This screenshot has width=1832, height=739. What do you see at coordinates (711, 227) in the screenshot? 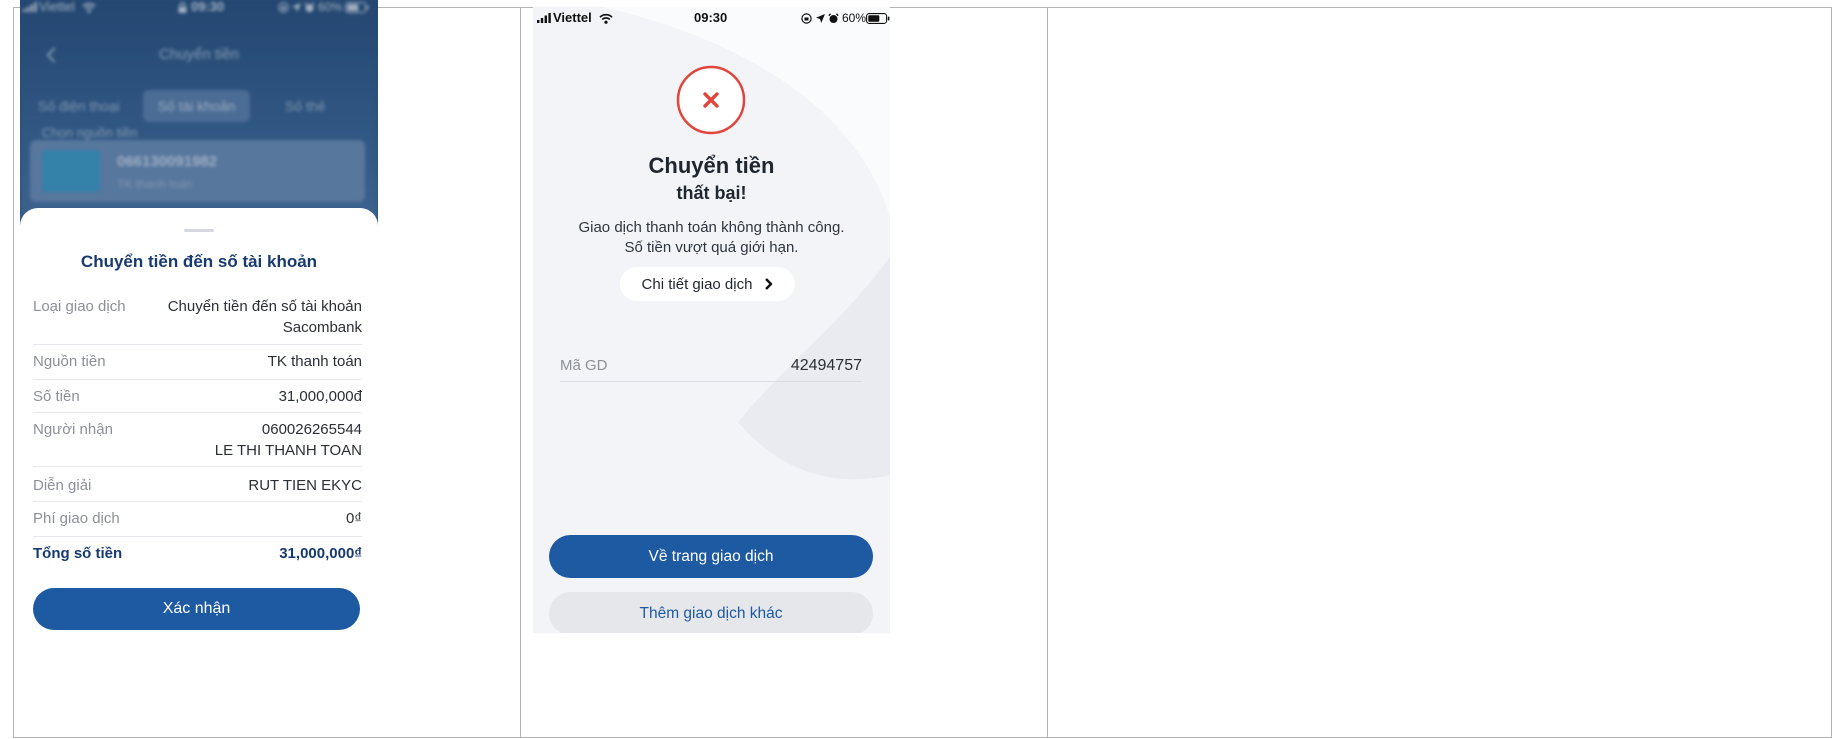
I see `error-message-line-1: Giao dịch thanh toán không thành công.` at bounding box center [711, 227].